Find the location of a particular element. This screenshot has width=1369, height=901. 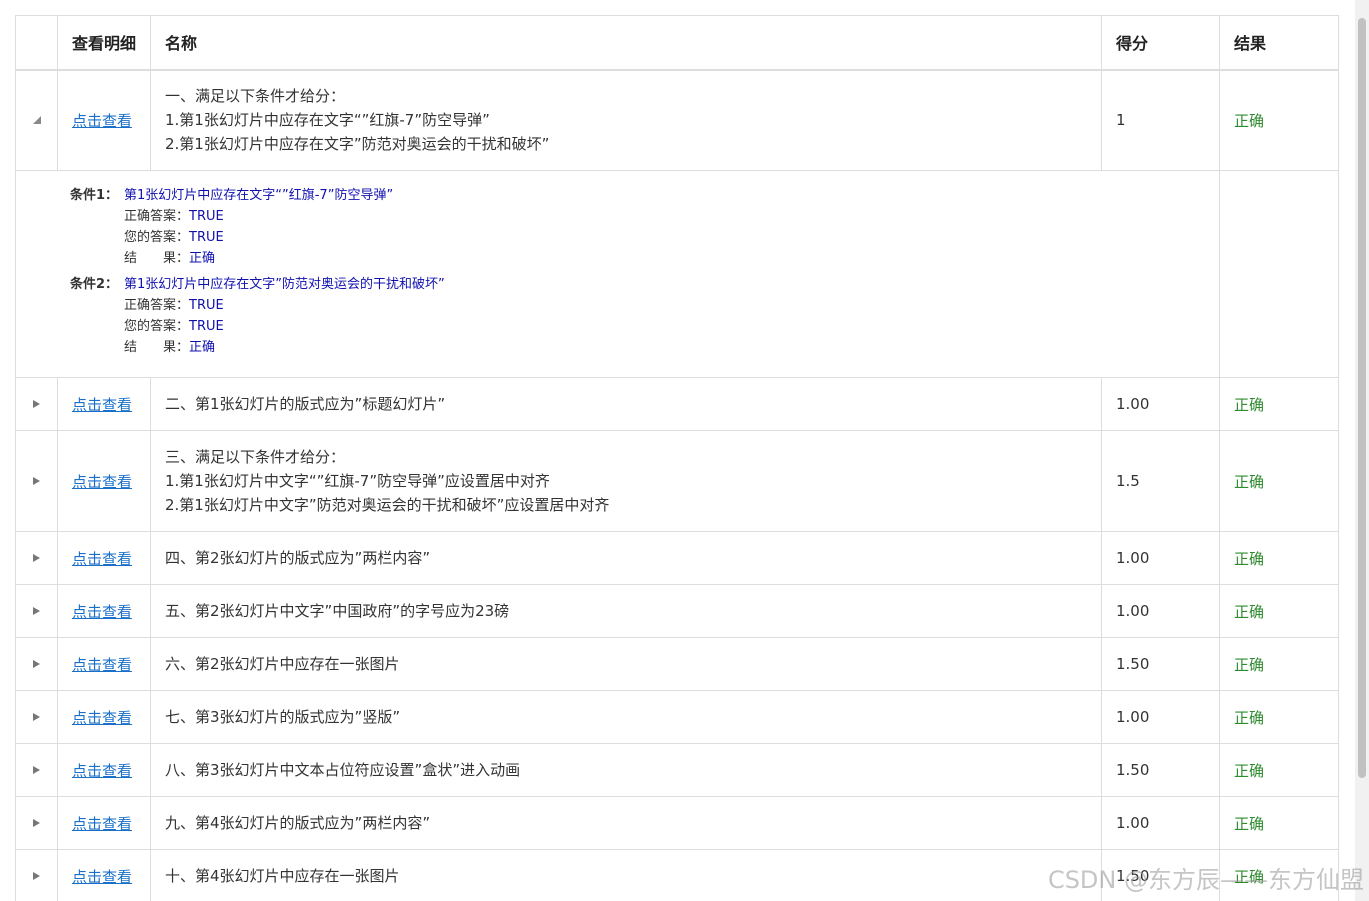

table-row: 点击查看 八、第3张幻灯片中文本占位符应设置”盒状”进入动画 1.50 正确 is located at coordinates (677, 770).